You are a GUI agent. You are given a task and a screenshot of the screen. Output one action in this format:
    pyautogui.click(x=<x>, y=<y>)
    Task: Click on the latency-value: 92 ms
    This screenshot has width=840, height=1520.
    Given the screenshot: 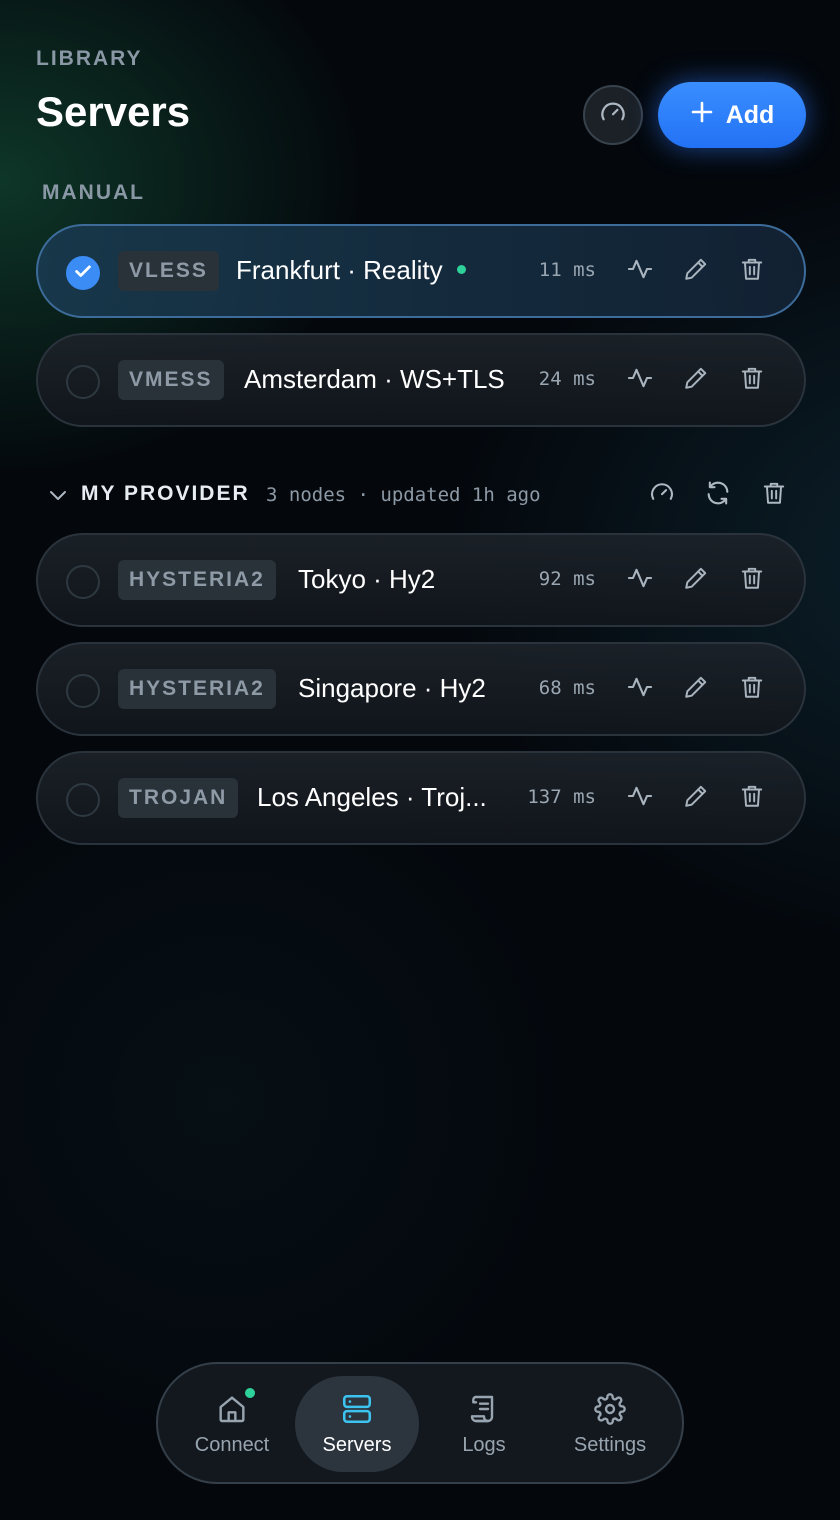 What is the action you would take?
    pyautogui.click(x=567, y=579)
    